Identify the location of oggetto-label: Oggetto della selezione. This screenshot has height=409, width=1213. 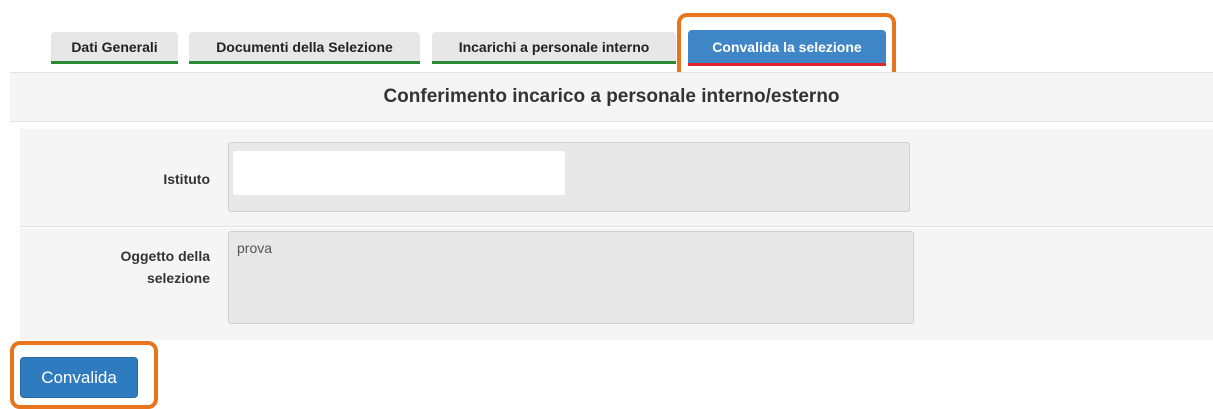
(150, 267).